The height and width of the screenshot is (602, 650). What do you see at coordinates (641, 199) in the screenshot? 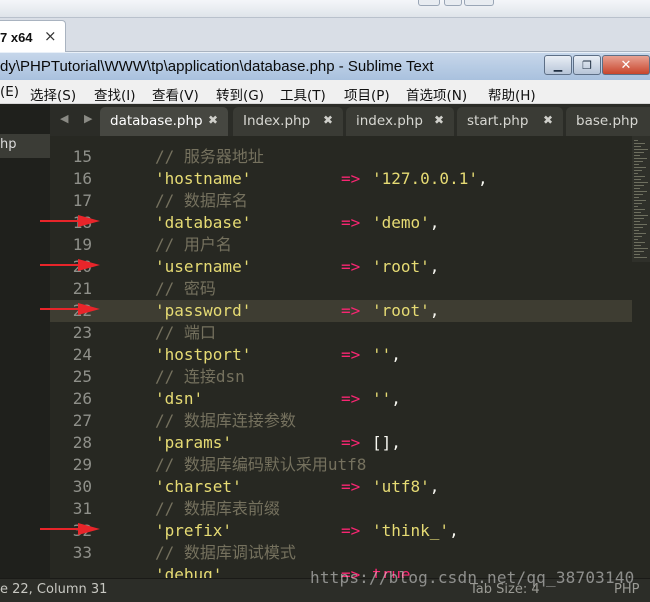
I see `minimap` at bounding box center [641, 199].